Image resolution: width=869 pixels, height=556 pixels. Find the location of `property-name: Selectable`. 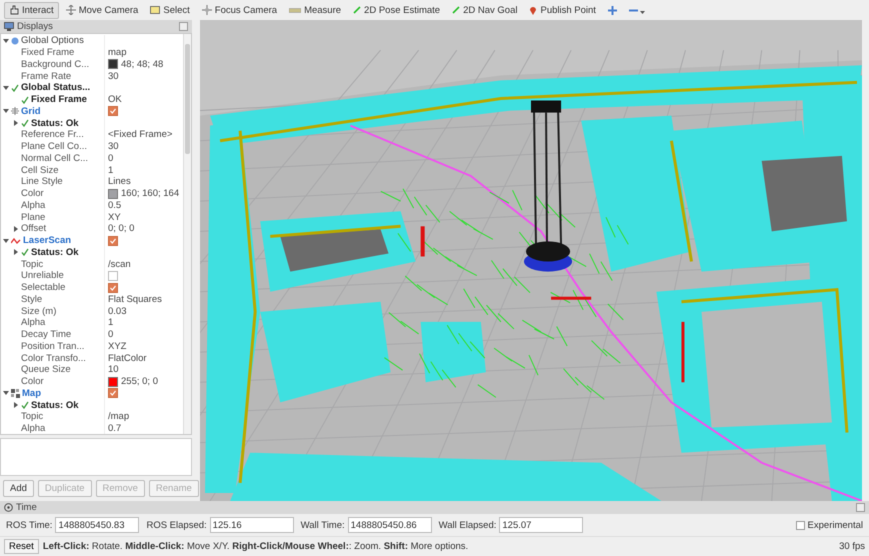

property-name: Selectable is located at coordinates (43, 288).